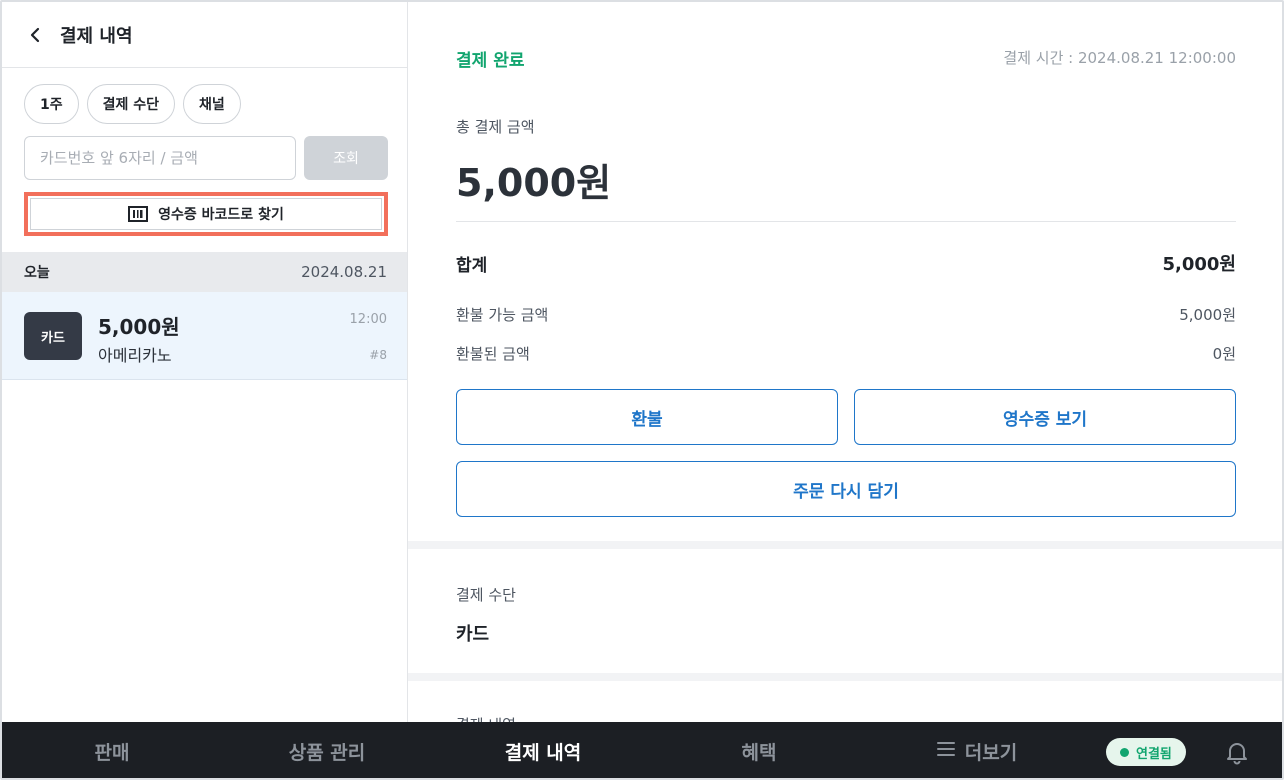  What do you see at coordinates (212, 104) in the screenshot?
I see `filter-chip-channel: 채널` at bounding box center [212, 104].